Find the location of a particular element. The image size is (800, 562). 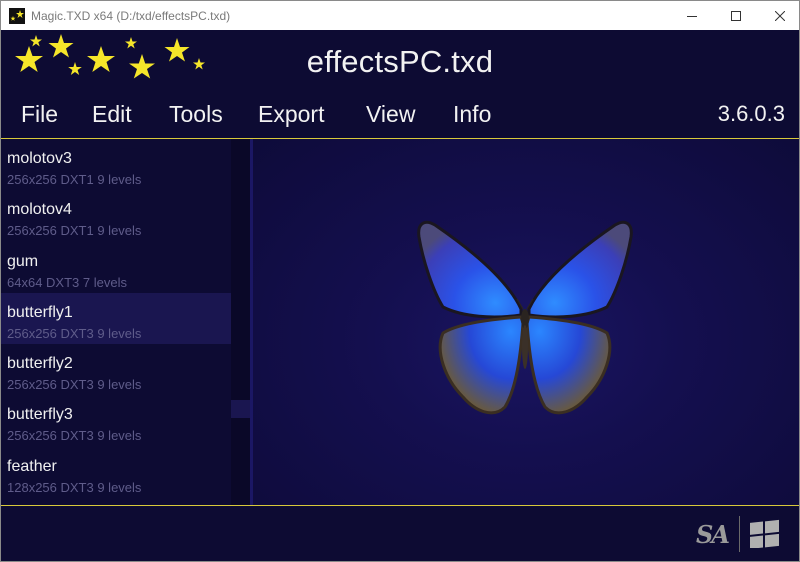

list-item: butterfly3 256x256 DXT3 9 levels is located at coordinates (116, 420).